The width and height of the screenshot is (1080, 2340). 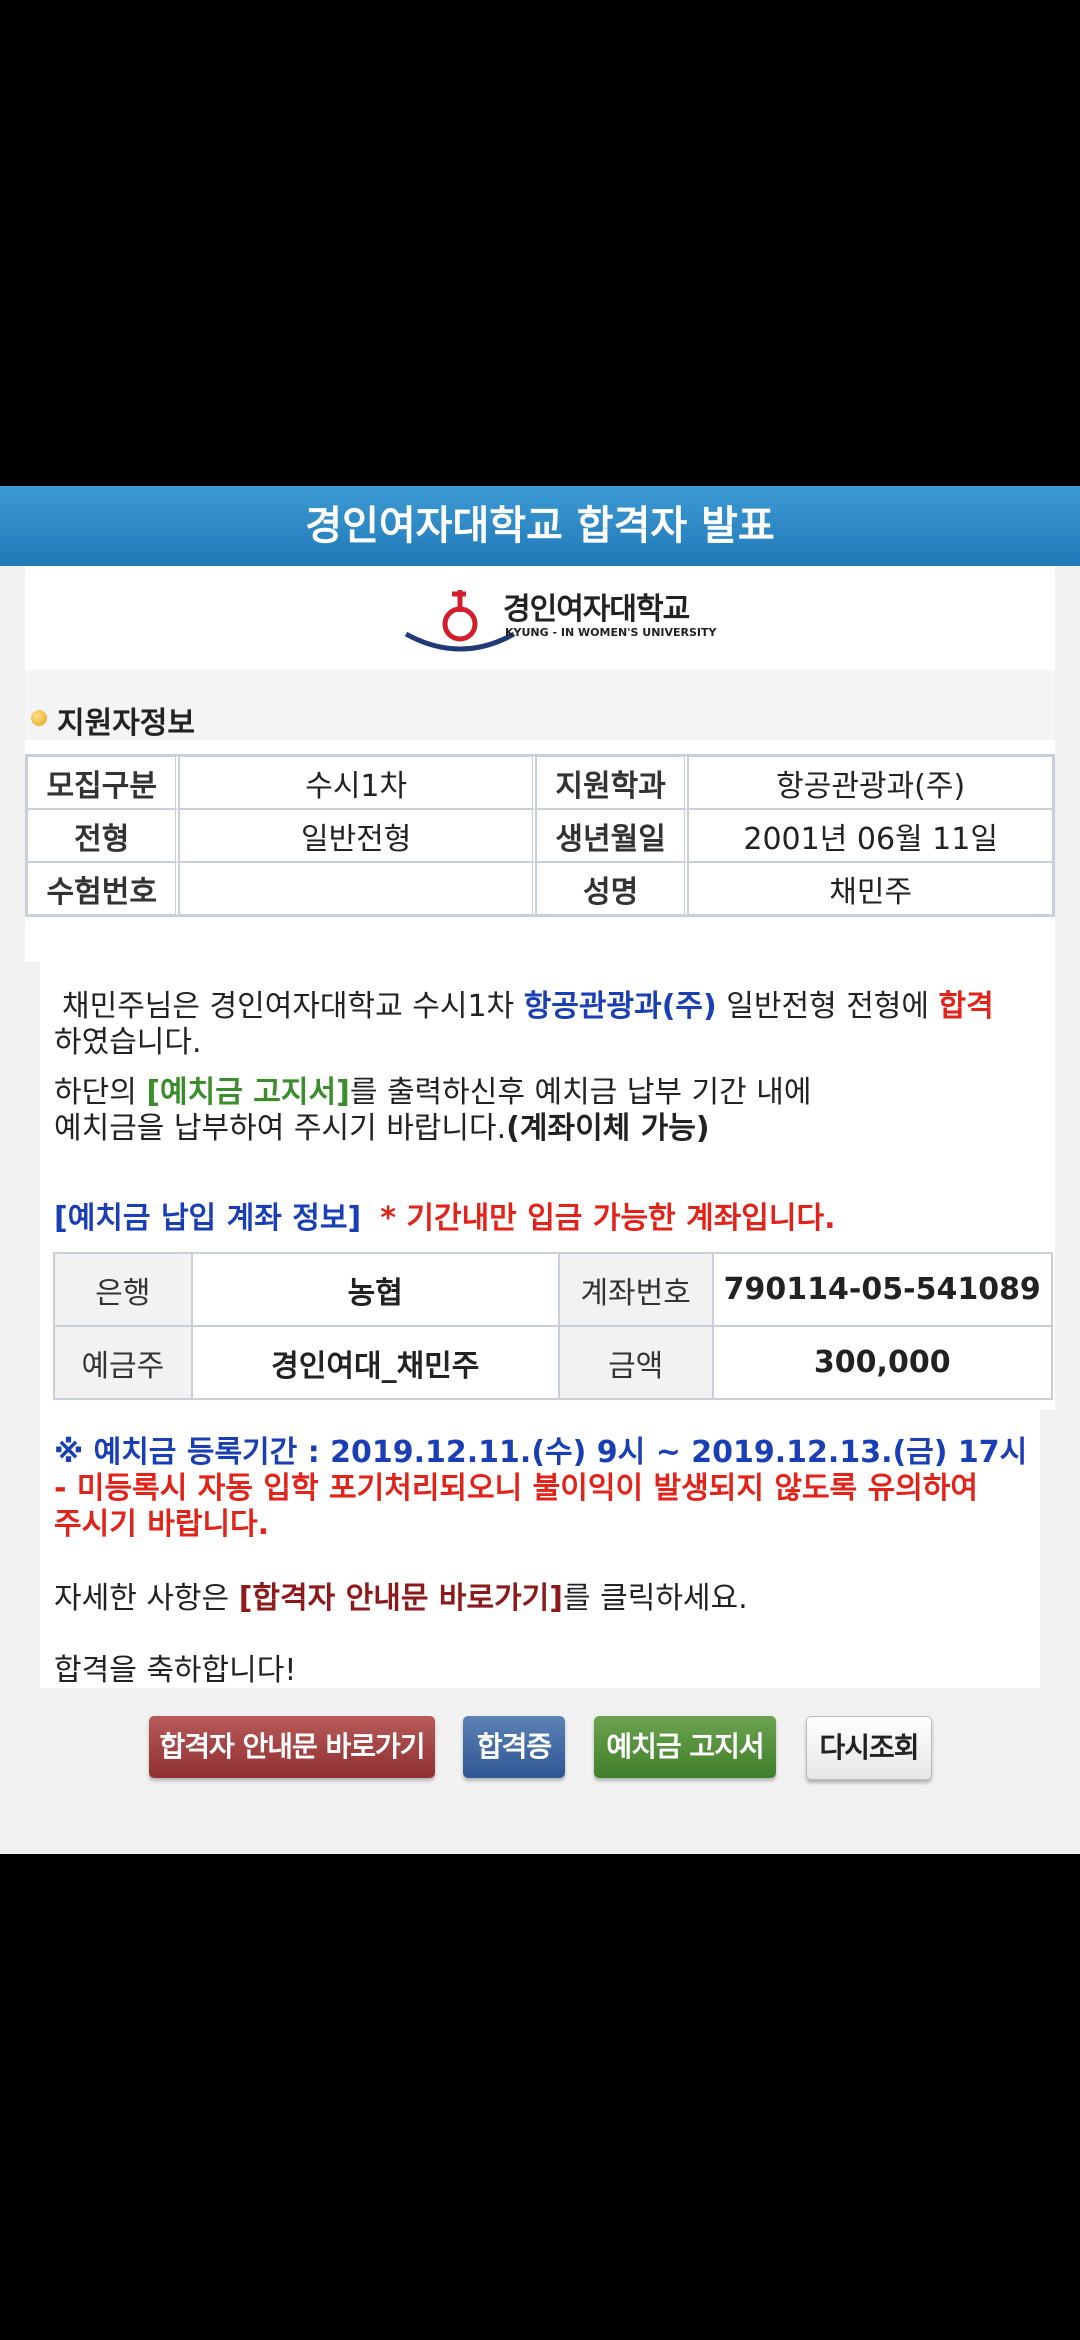 I want to click on department-text: 항공관광과(주), so click(x=620, y=1006).